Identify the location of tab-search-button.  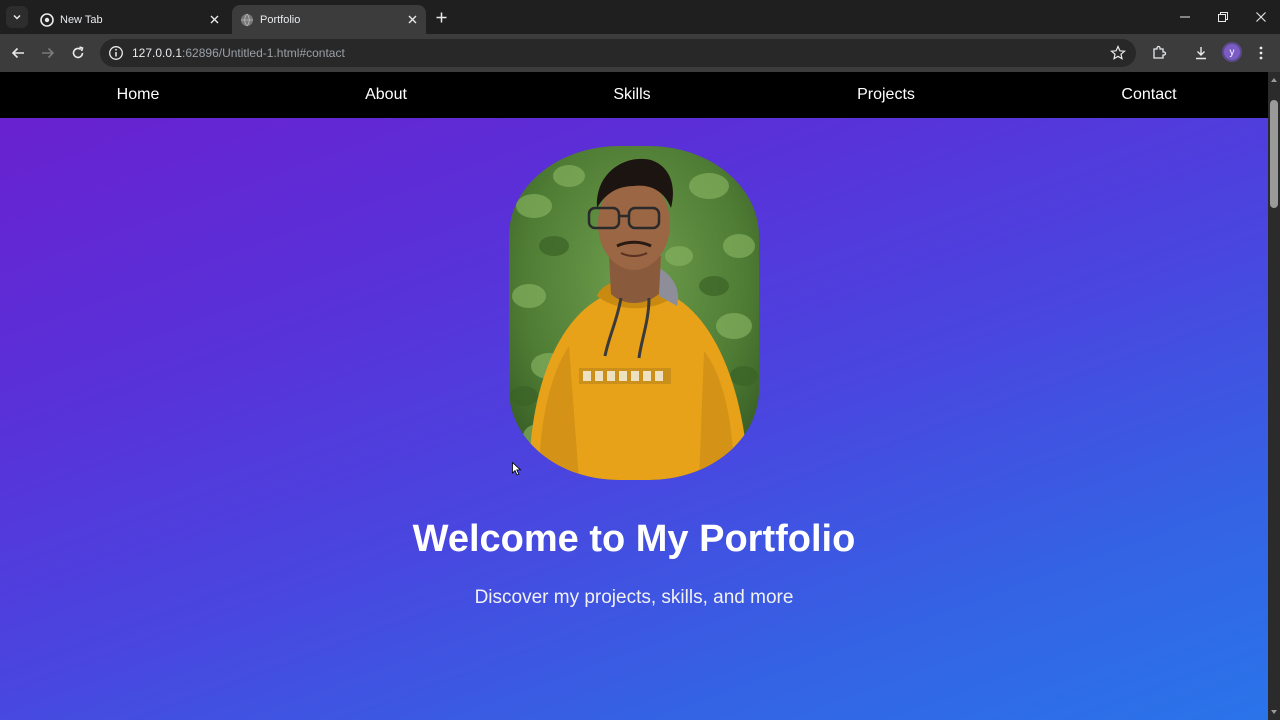
(17, 17).